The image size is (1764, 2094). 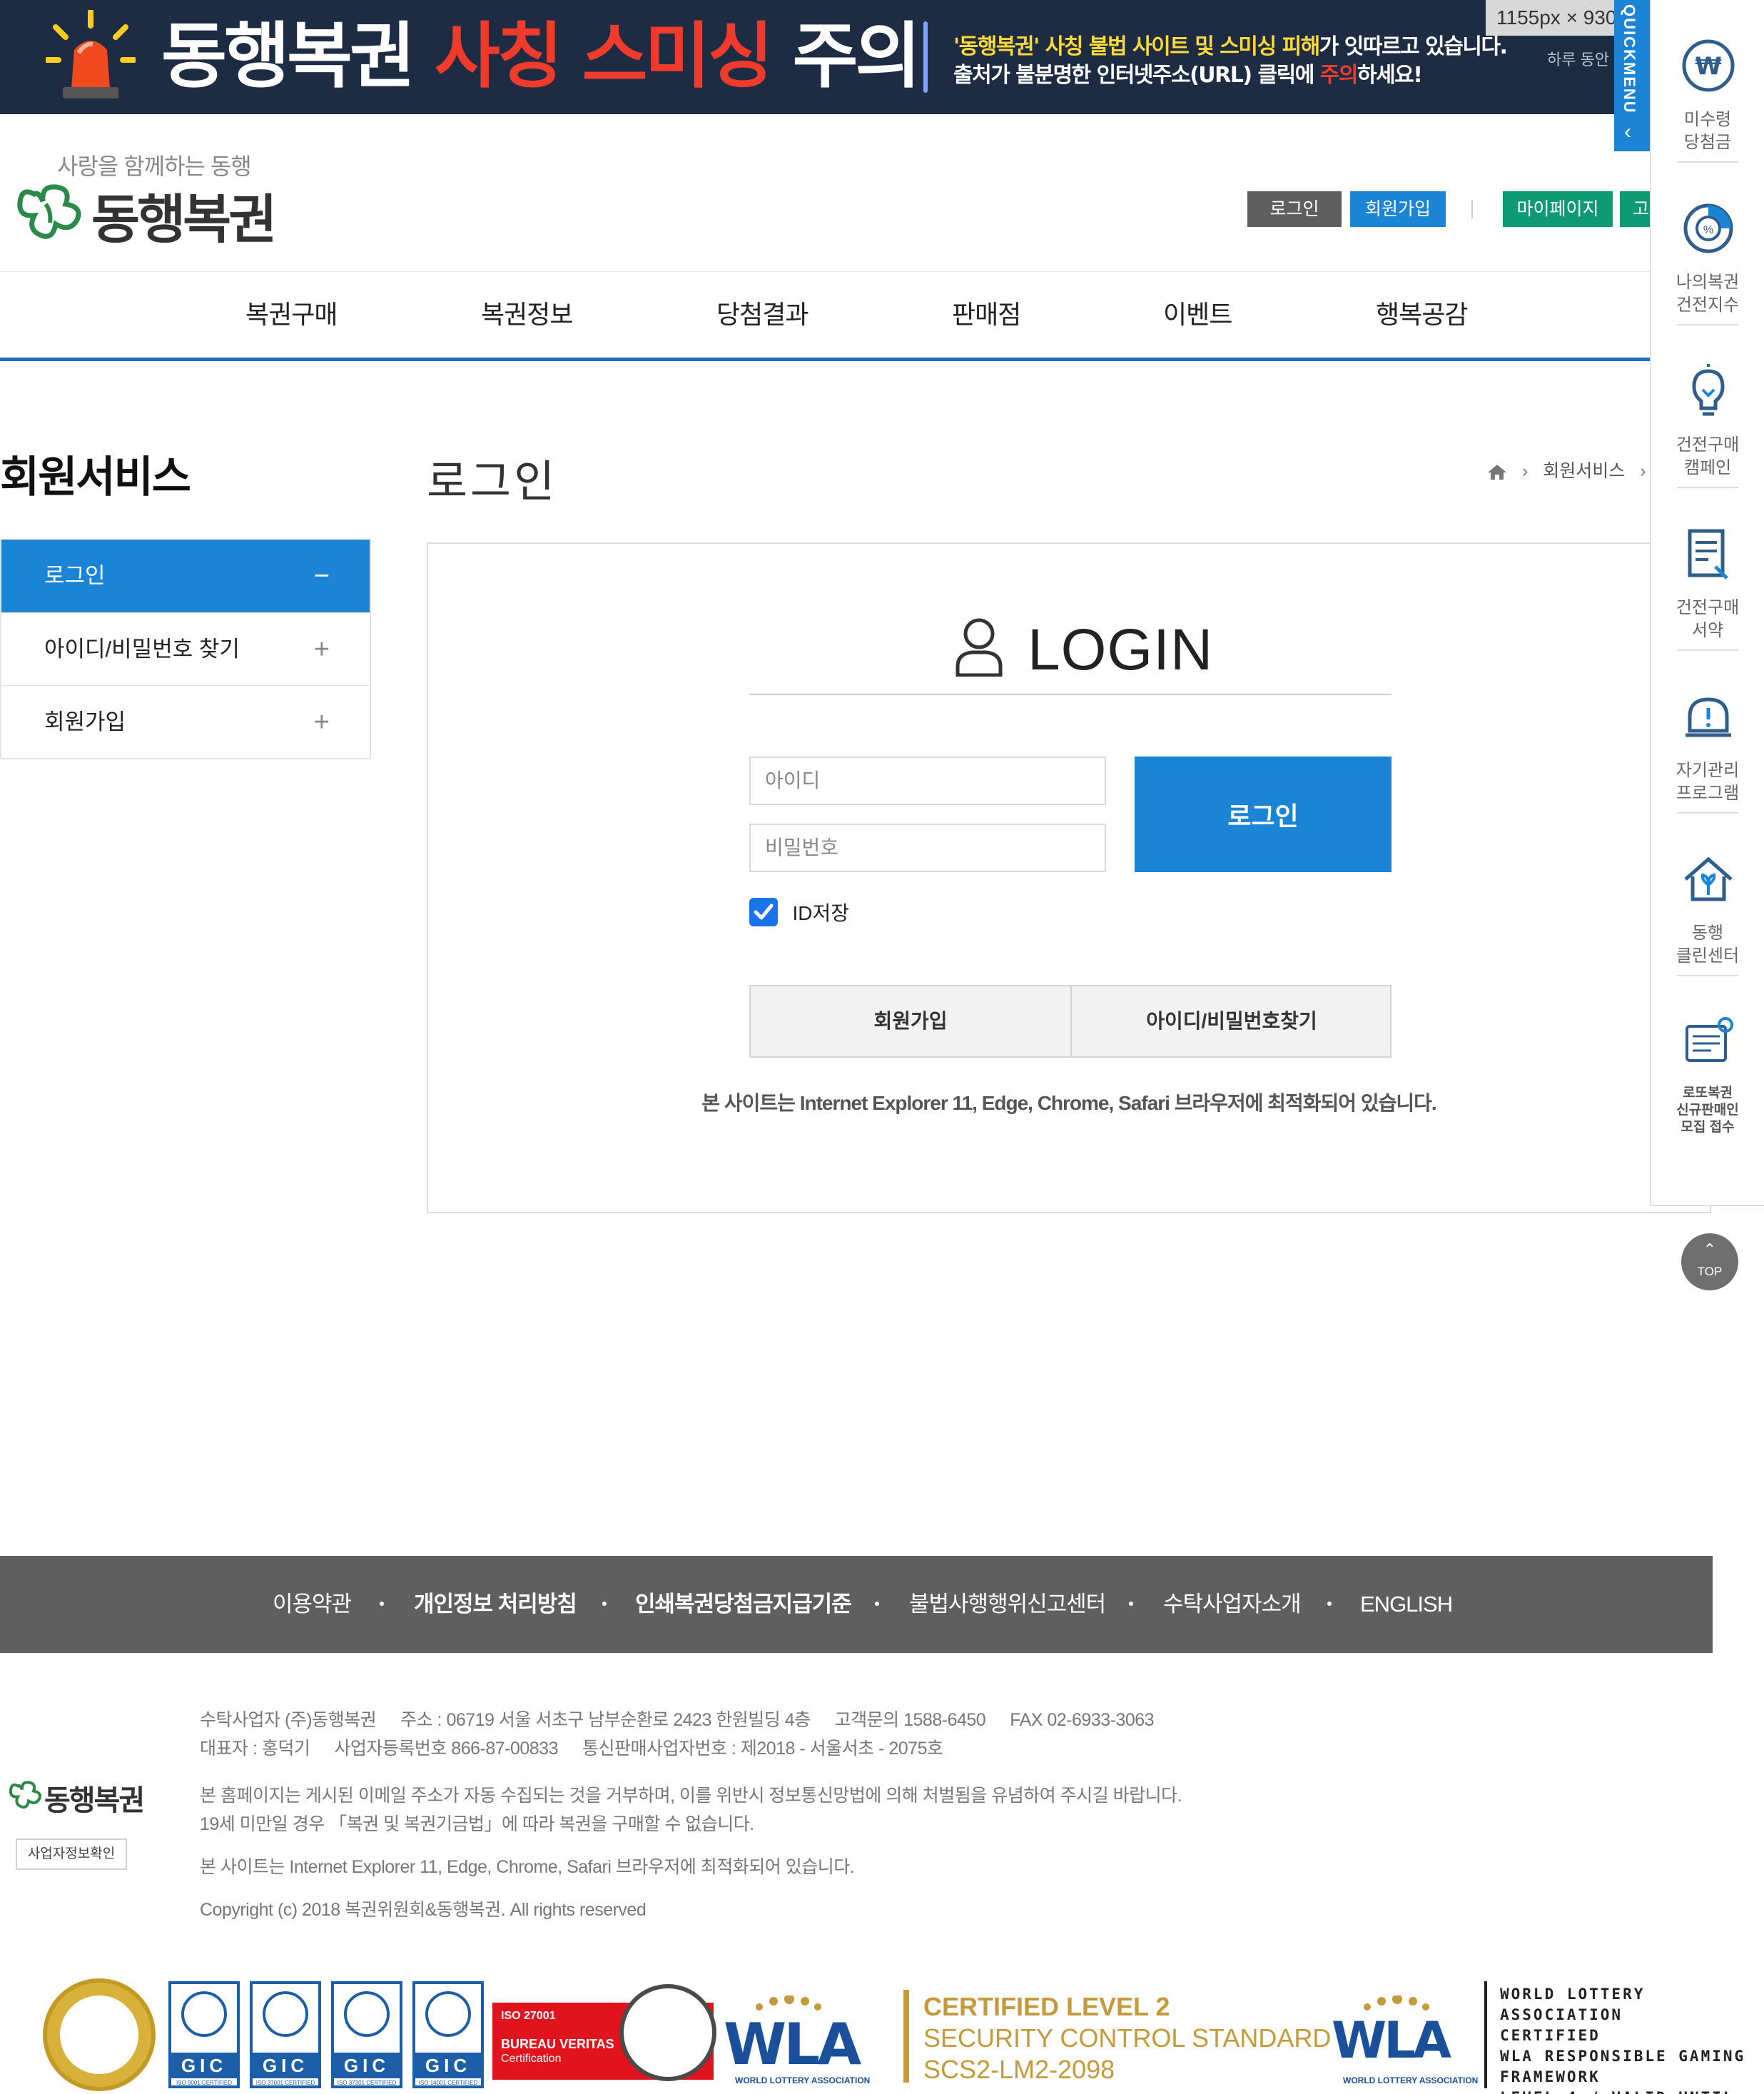 I want to click on chevron-left-icon: ‹, so click(x=1627, y=131).